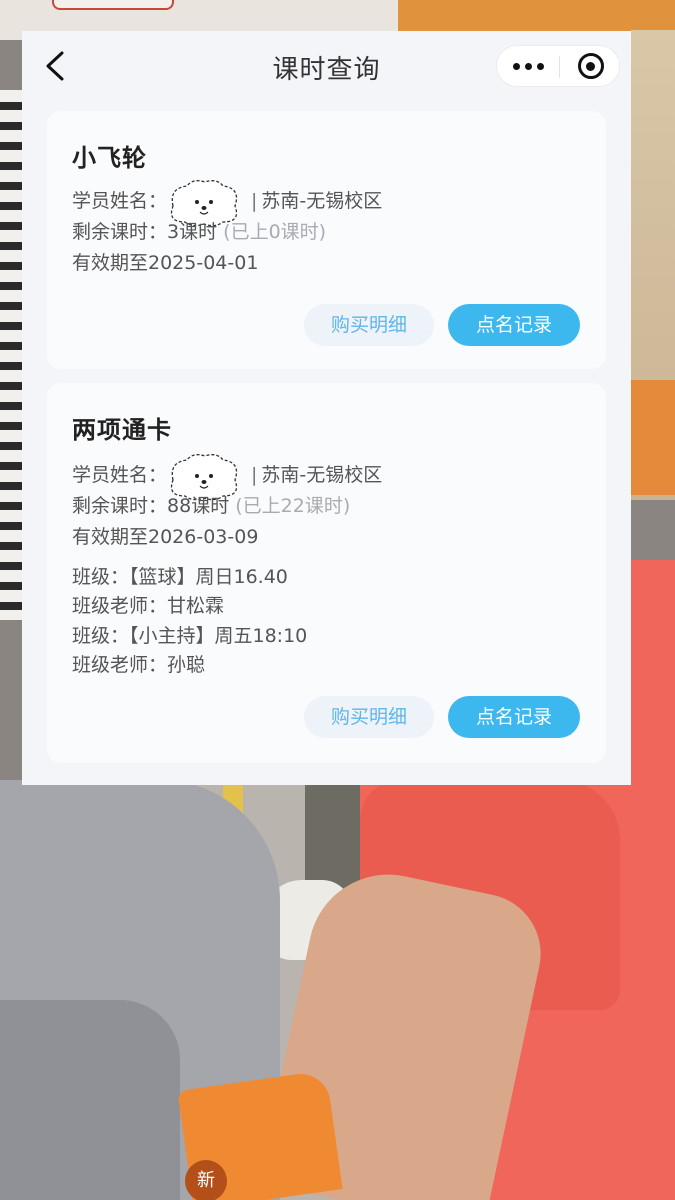 The image size is (675, 1200). What do you see at coordinates (109, 158) in the screenshot?
I see `course-name: 小飞轮` at bounding box center [109, 158].